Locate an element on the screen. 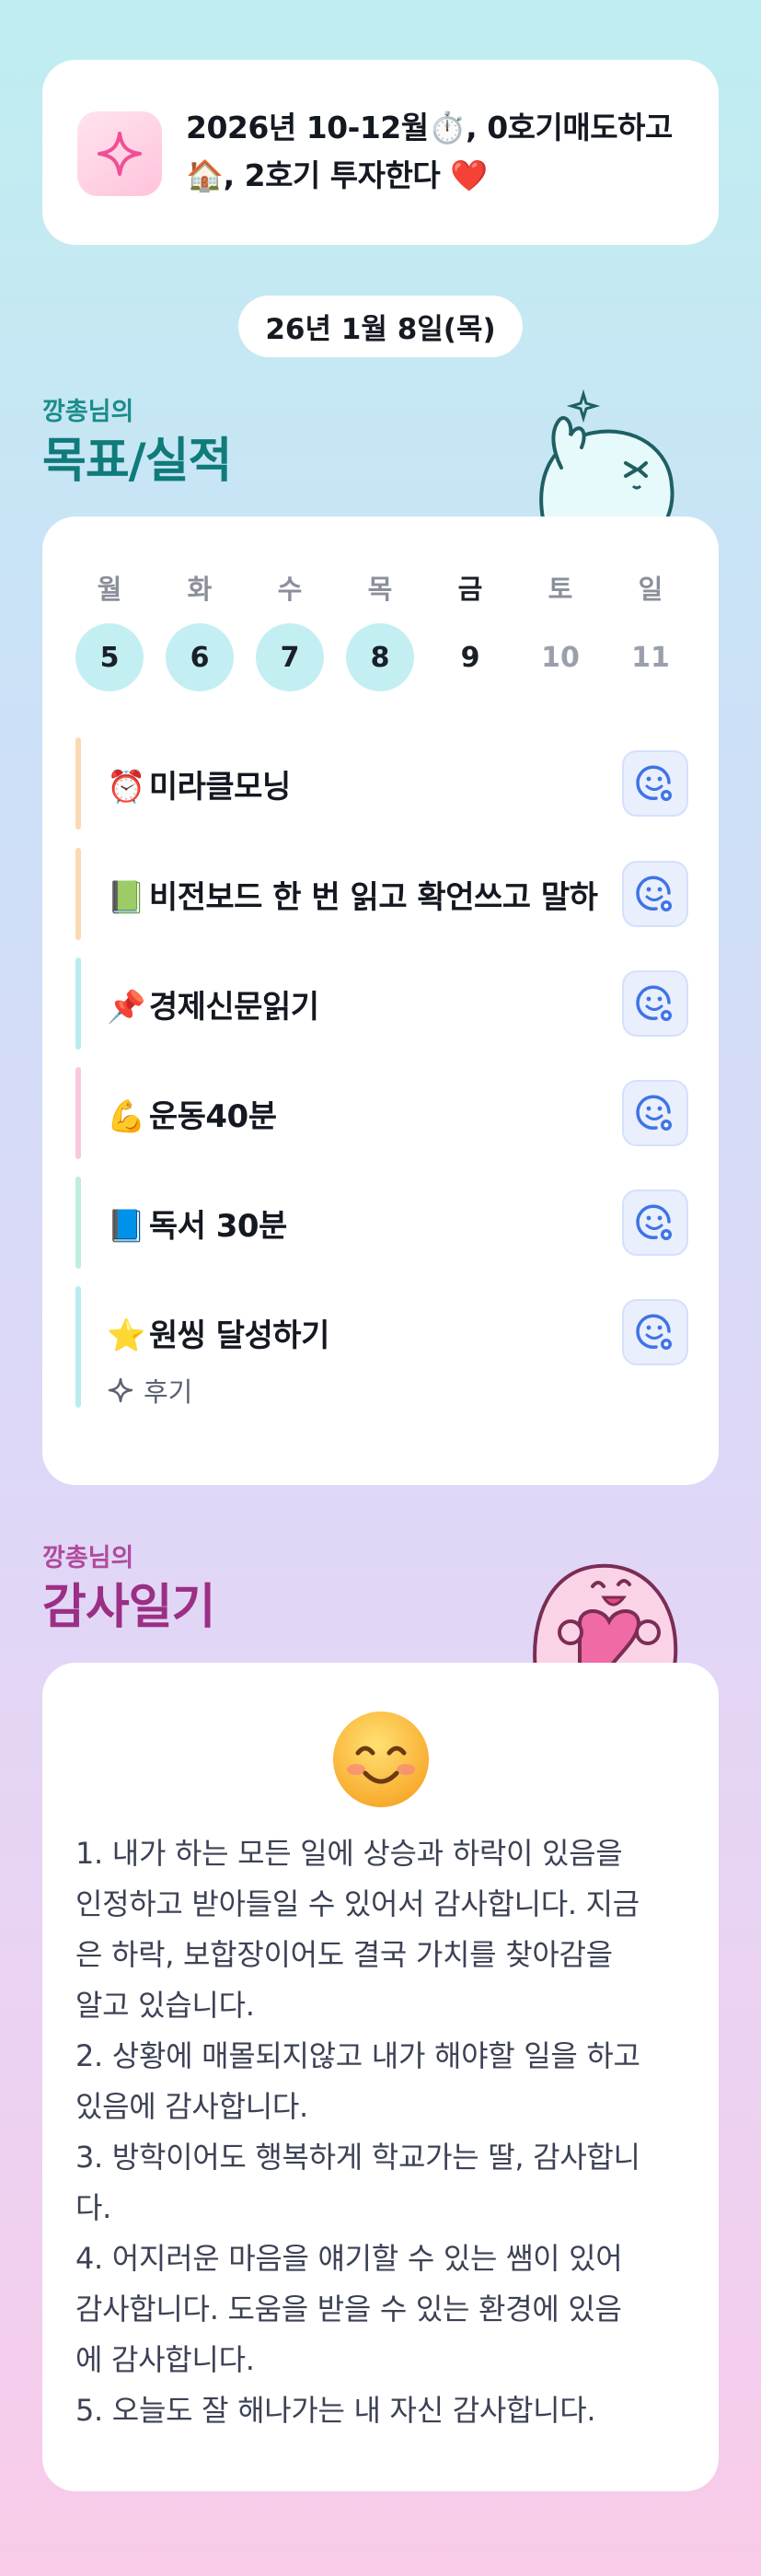 The image size is (761, 2576). thanks-line: 다. is located at coordinates (93, 2207).